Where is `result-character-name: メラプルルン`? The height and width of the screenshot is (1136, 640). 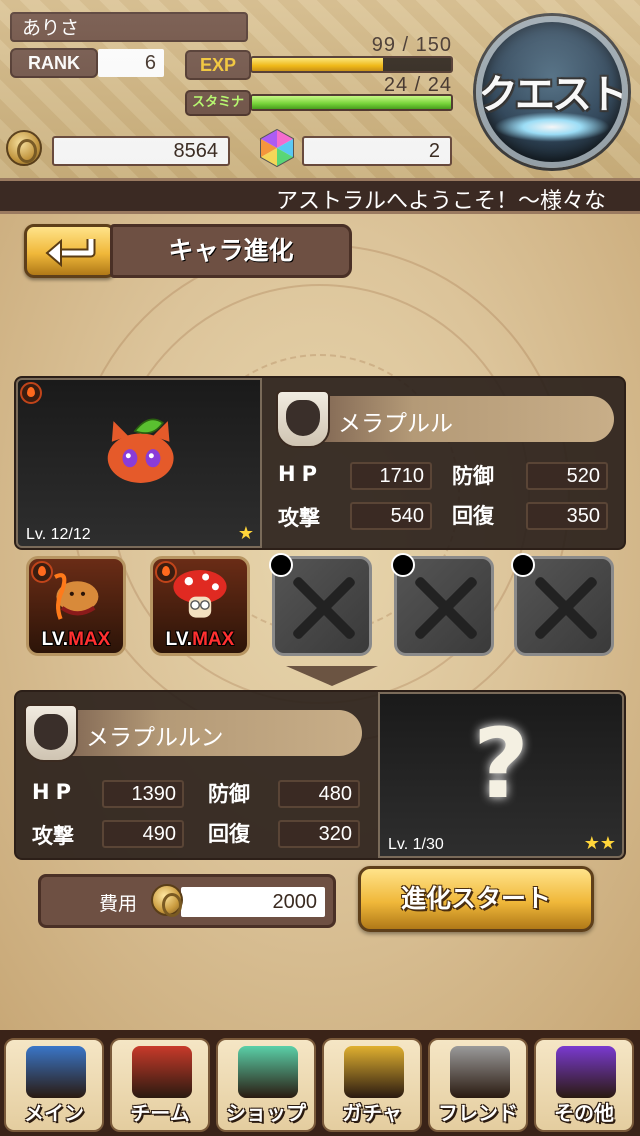
result-character-name: メラプルルン is located at coordinates (155, 738).